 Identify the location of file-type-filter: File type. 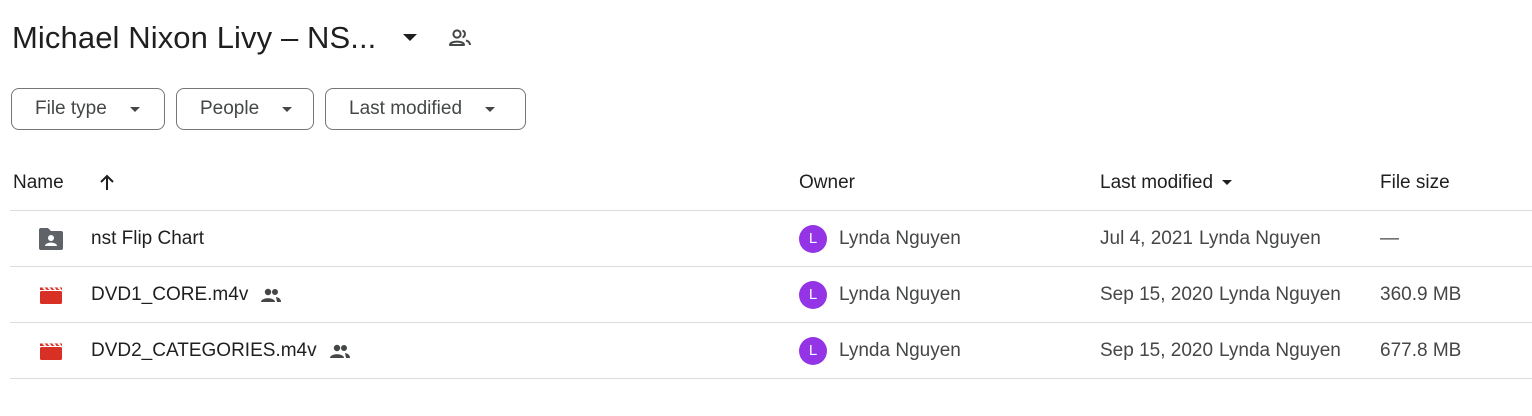
(88, 109).